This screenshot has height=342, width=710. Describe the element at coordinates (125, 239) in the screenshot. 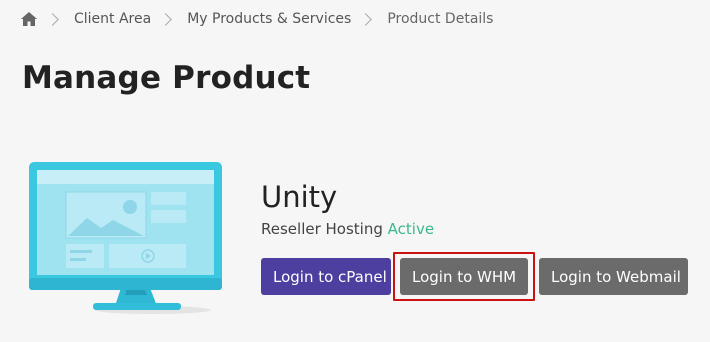

I see `monitor-illustration` at that location.